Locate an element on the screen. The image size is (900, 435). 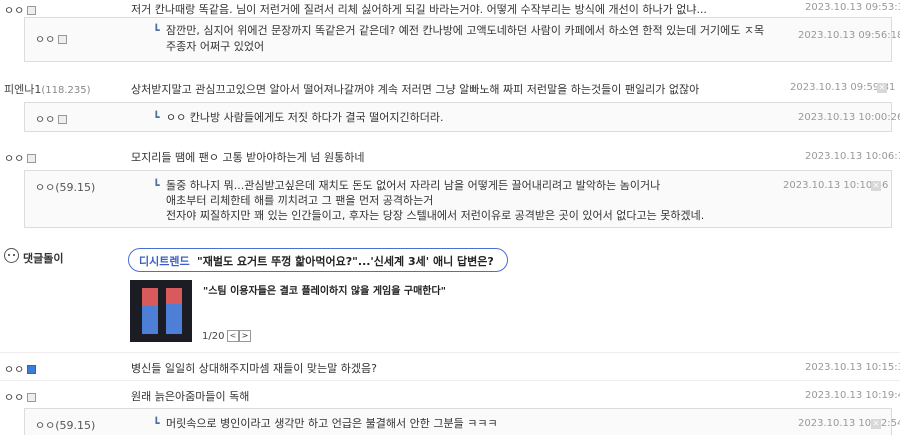
nick-text: 피엔나1 is located at coordinates (23, 89).